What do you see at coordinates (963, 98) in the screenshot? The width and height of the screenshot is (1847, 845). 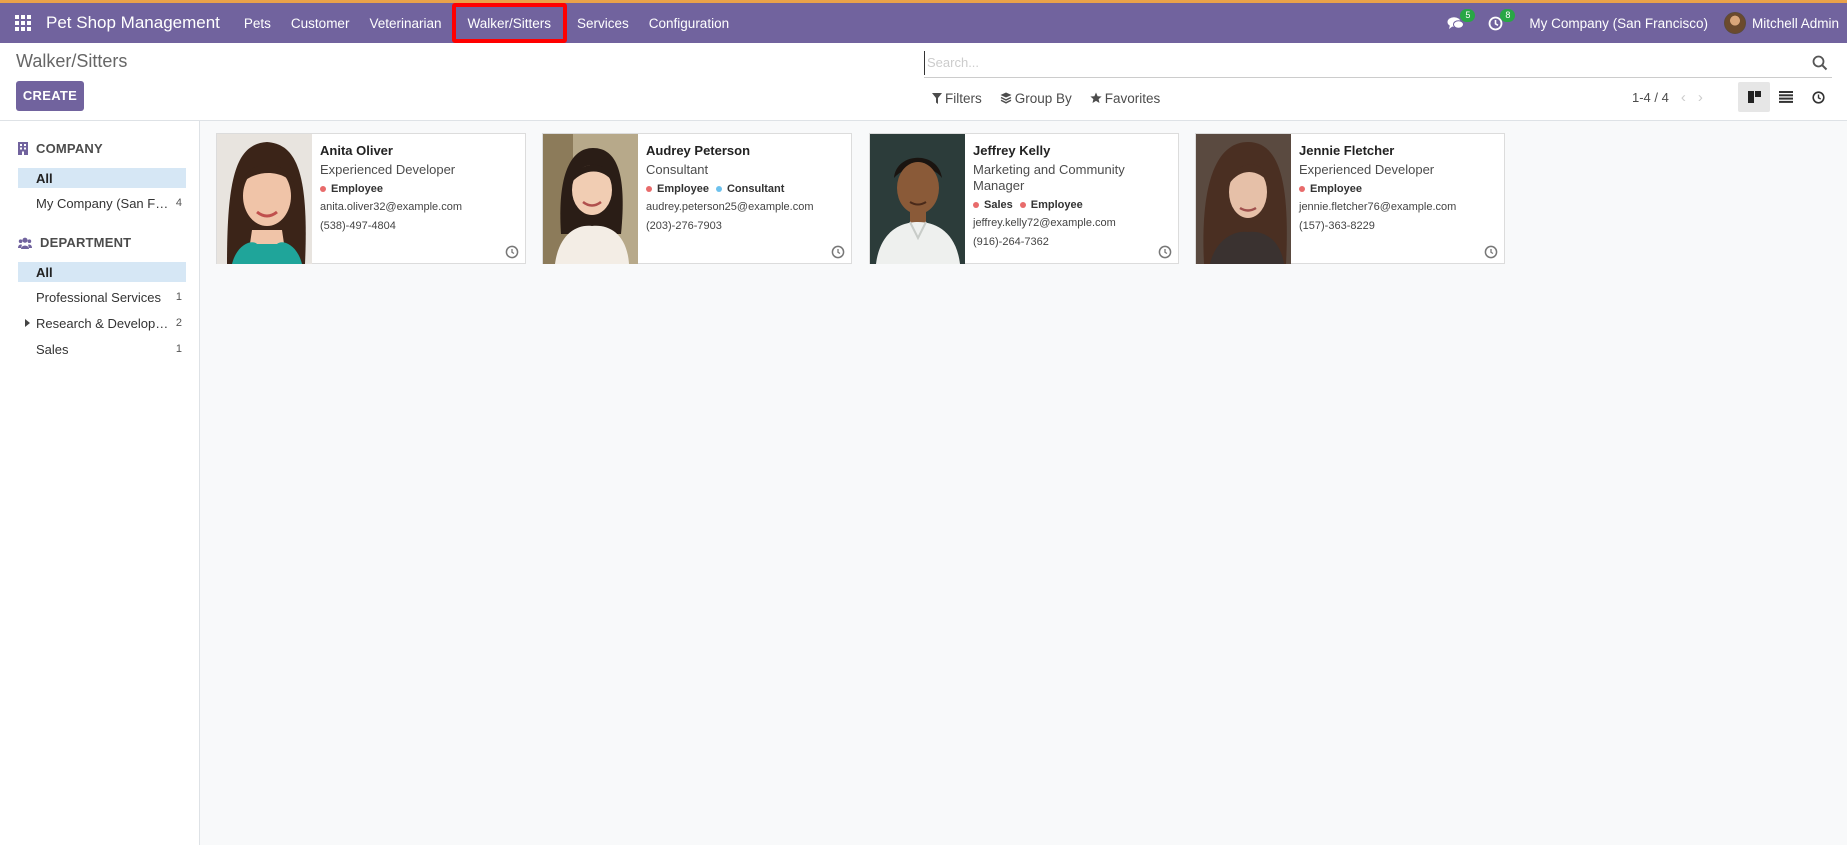 I see `filters-label: Filters` at bounding box center [963, 98].